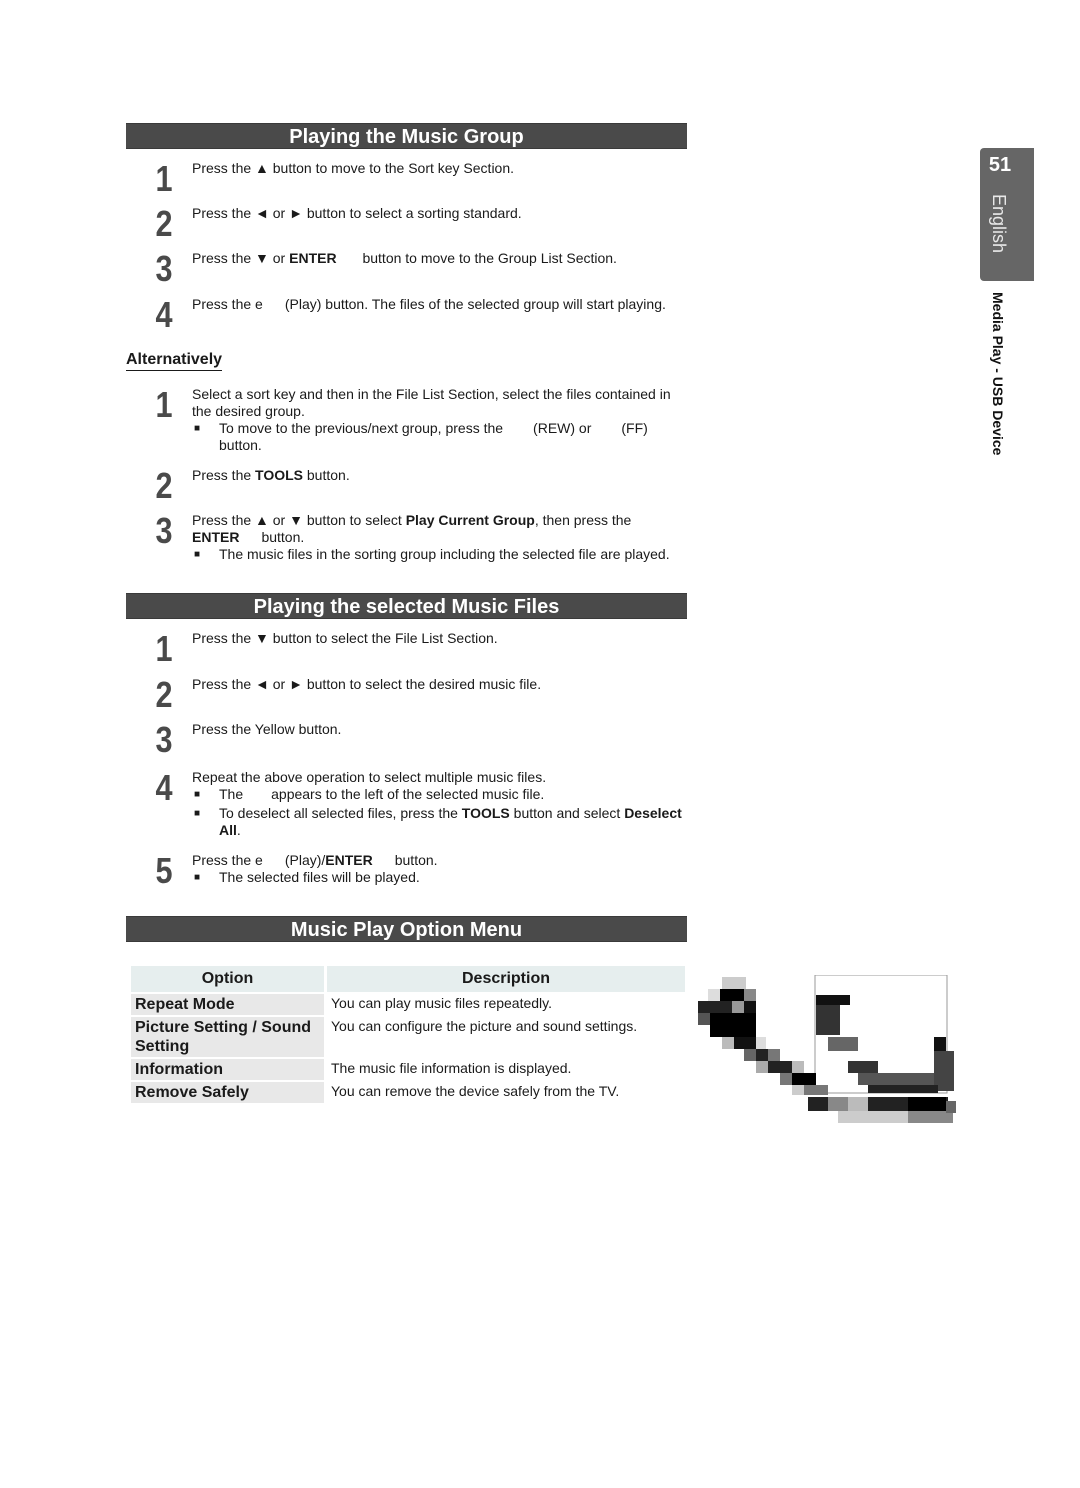 The width and height of the screenshot is (1080, 1488). I want to click on table-header-row: Option Description, so click(408, 979).